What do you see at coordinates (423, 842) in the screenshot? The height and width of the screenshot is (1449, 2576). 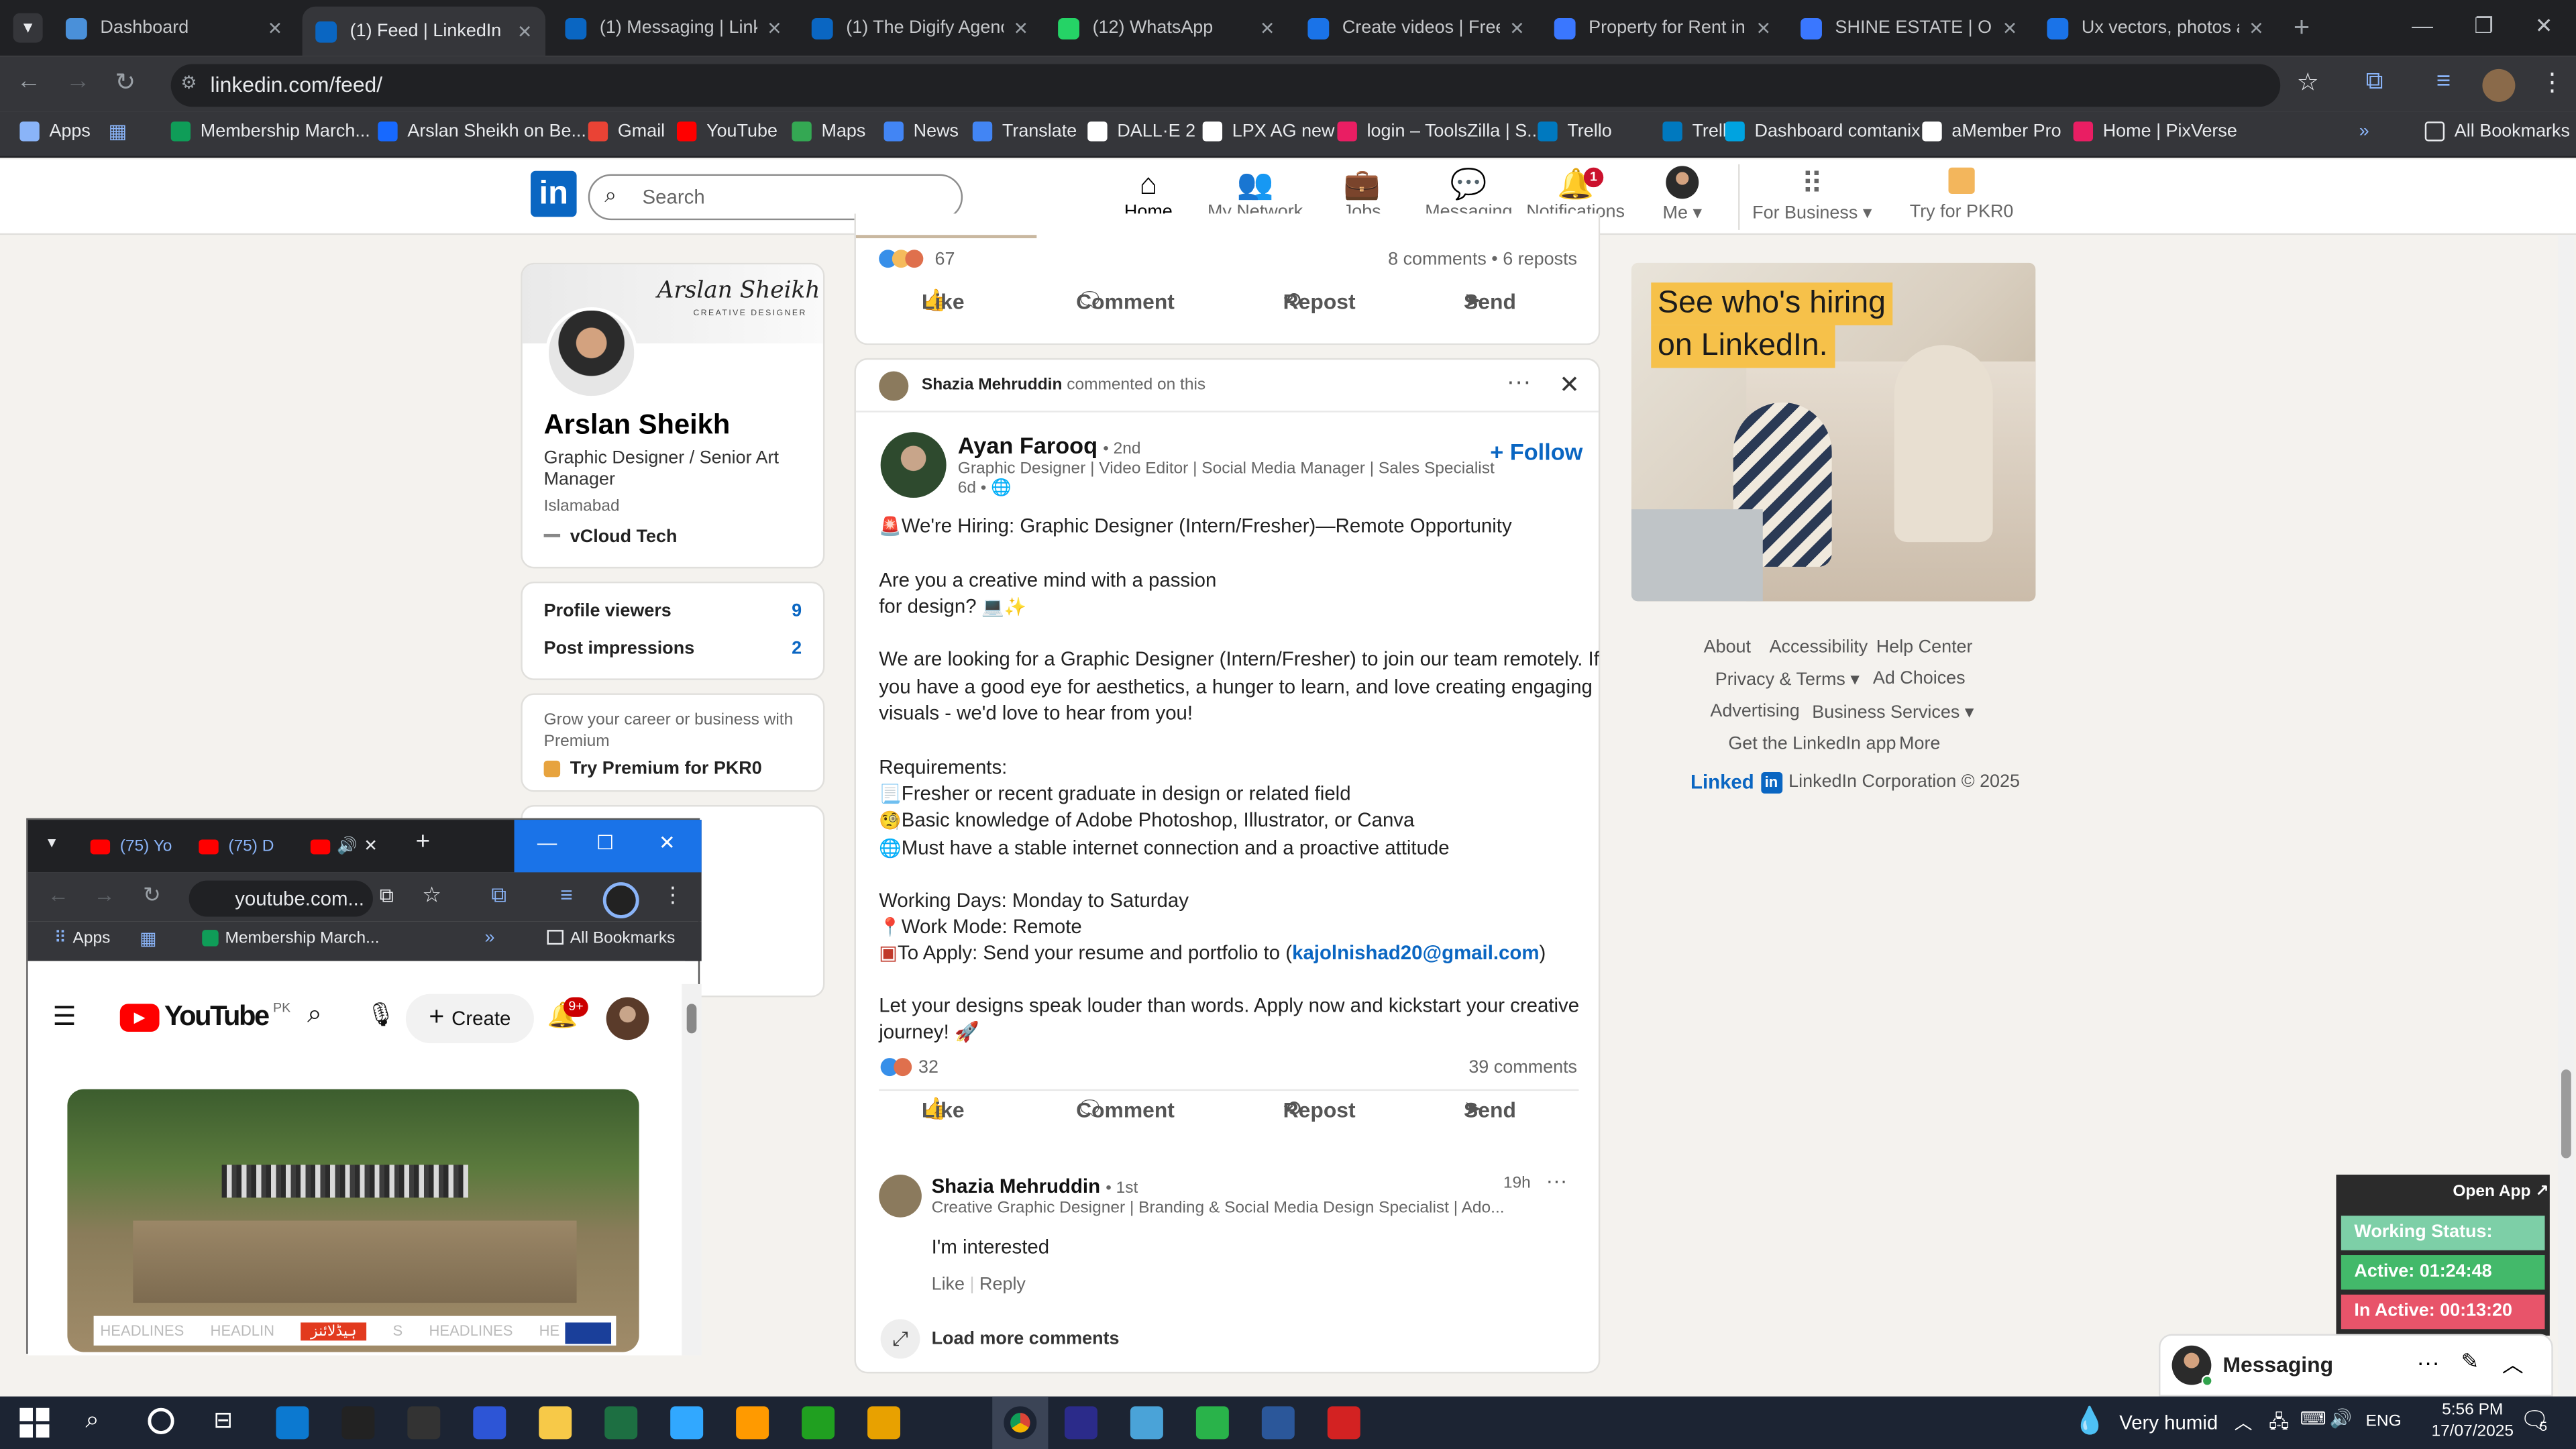 I see `yt-new-tab-button: +` at bounding box center [423, 842].